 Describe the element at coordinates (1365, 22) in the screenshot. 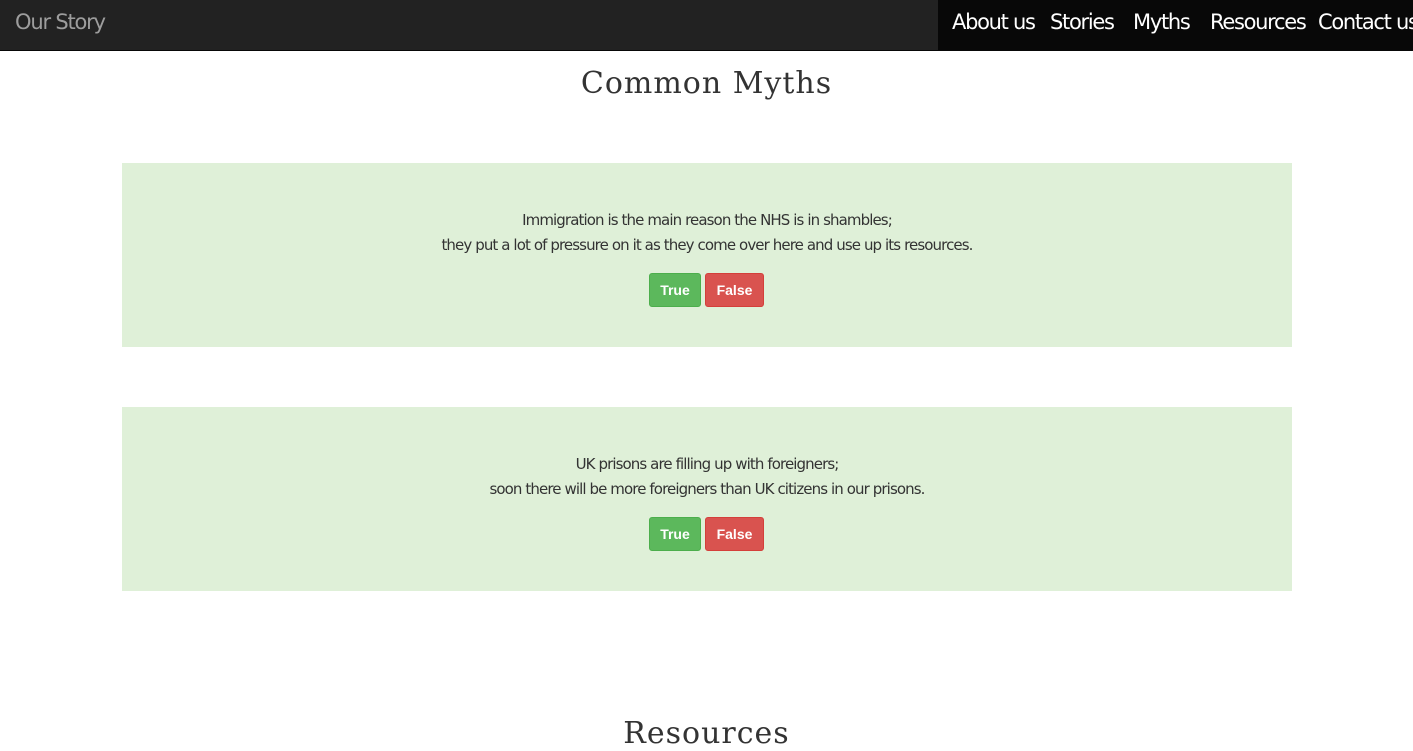

I see `nav-link-contact-us: Contact us` at that location.